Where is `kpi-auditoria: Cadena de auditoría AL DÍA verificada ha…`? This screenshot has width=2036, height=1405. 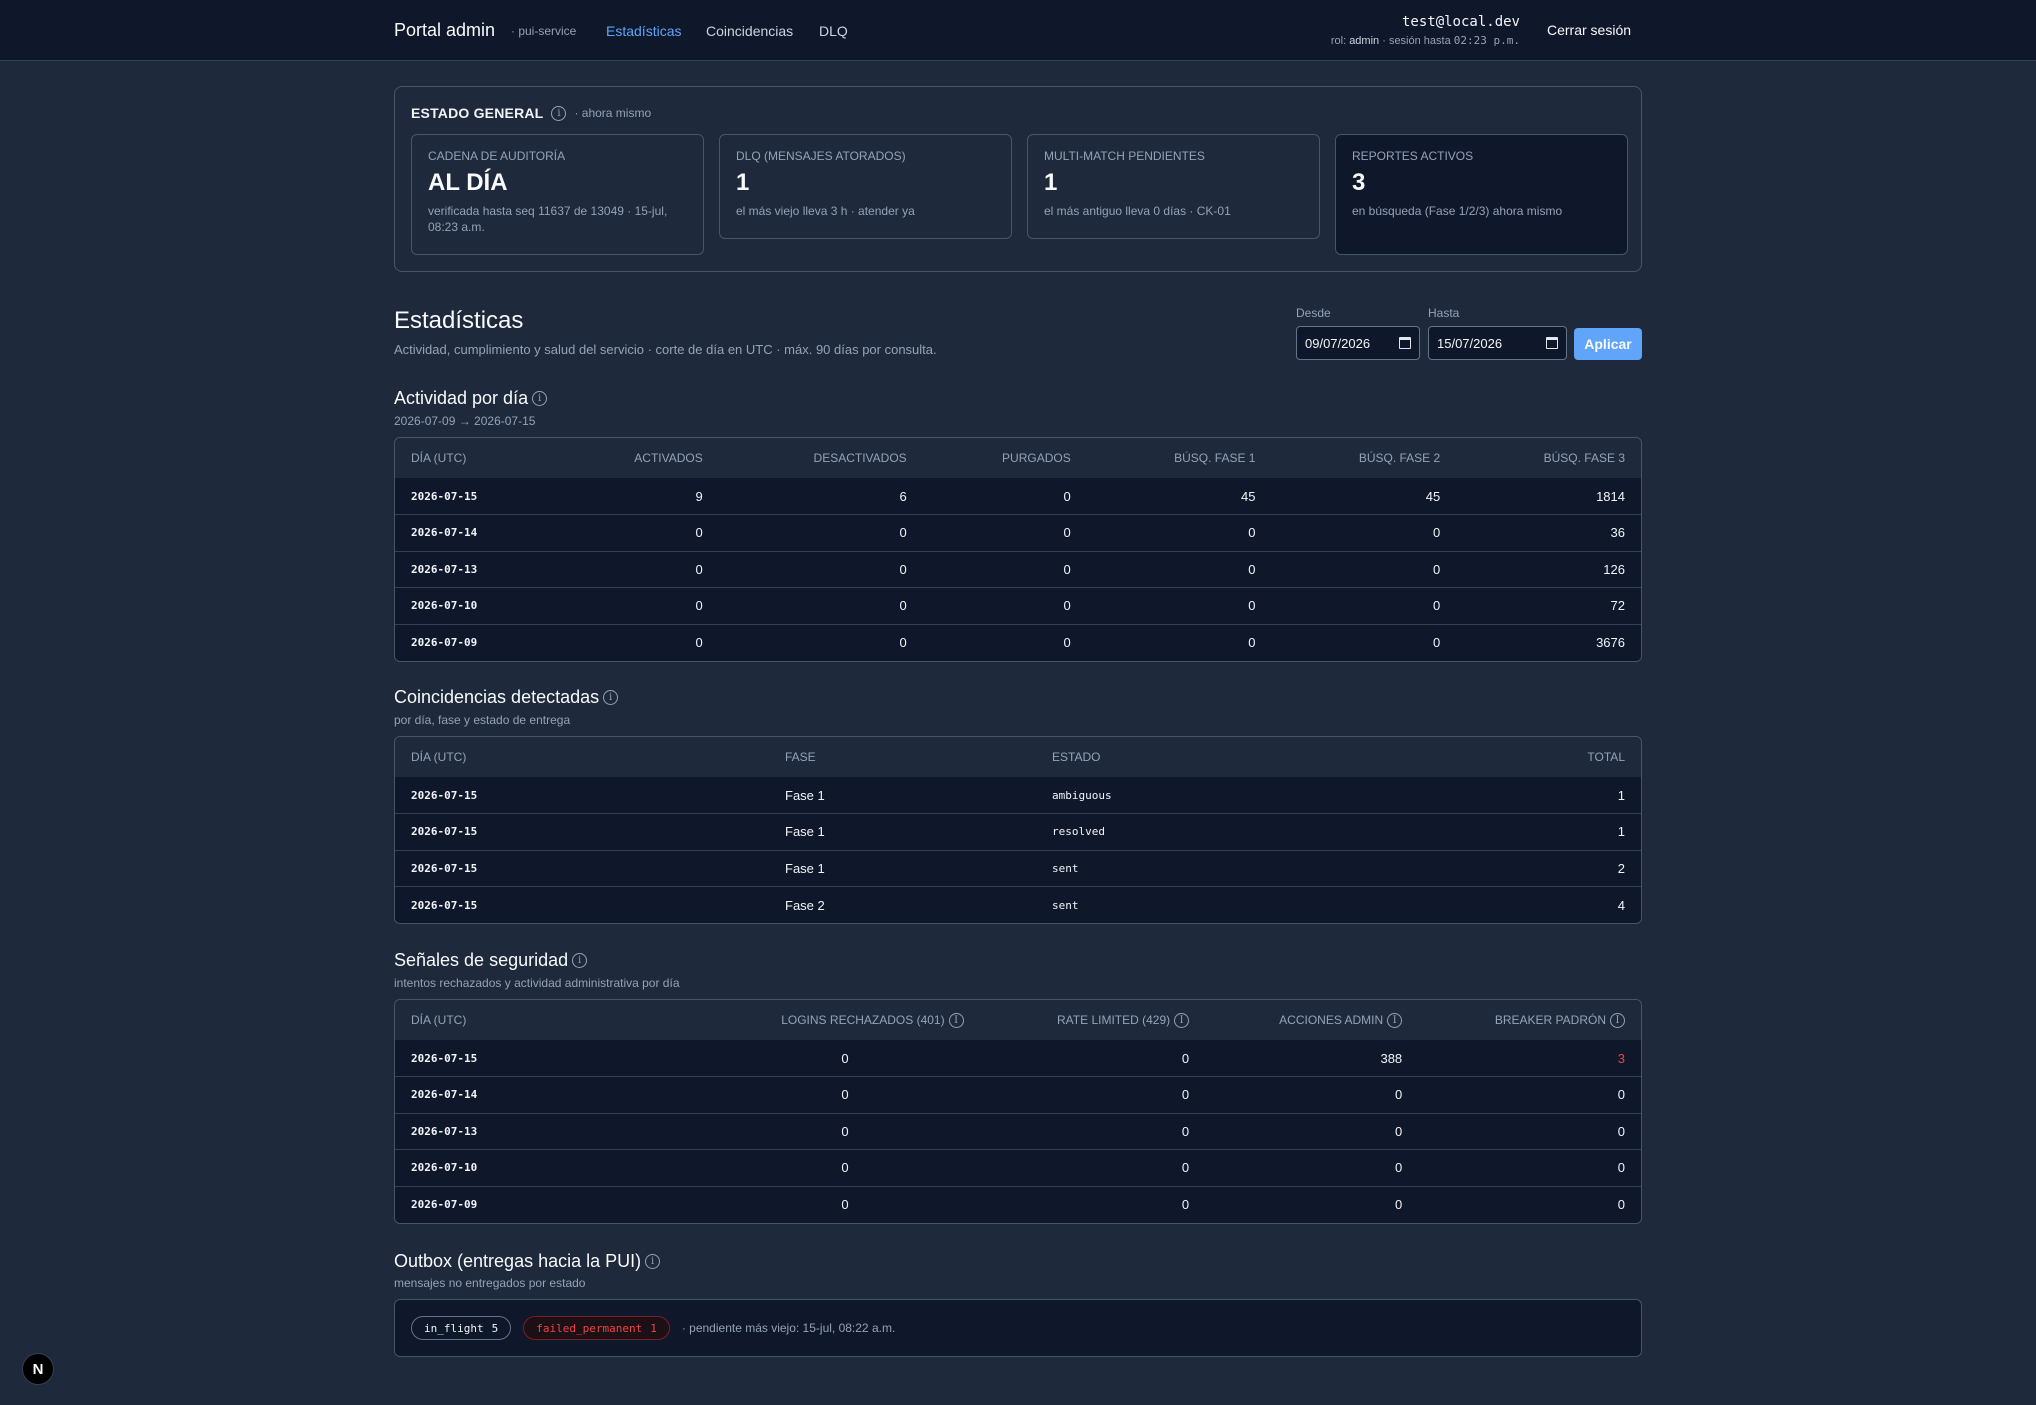
kpi-auditoria: Cadena de auditoría AL DÍA verificada ha… is located at coordinates (557, 194).